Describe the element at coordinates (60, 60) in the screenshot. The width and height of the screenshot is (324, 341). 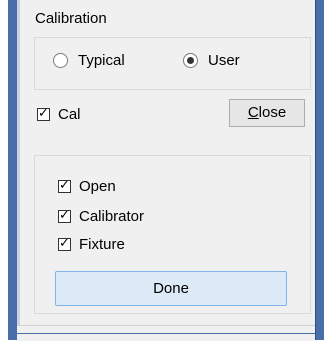
I see `radio-unselected-icon` at that location.